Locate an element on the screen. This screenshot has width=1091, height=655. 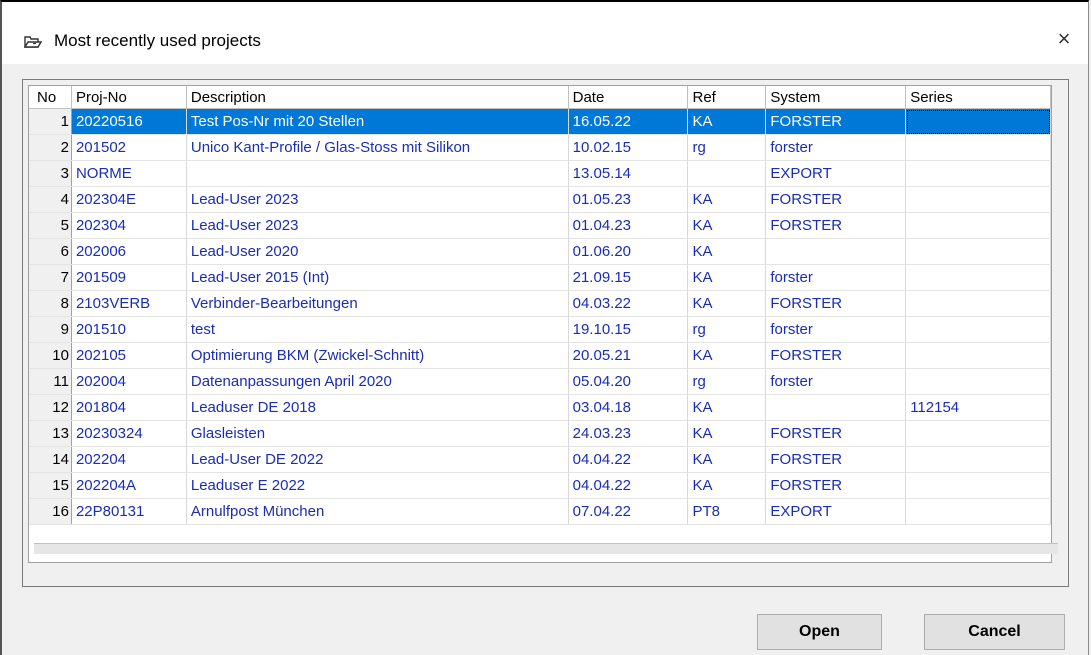
table-row: 9 201510 test 19.10.15 rg forster is located at coordinates (540, 329).